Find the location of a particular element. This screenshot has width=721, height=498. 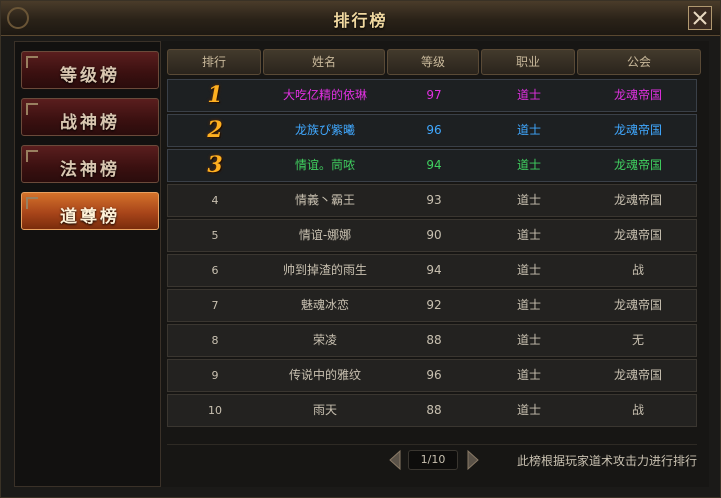

player-name: 传说中的雅纹 is located at coordinates (324, 375).